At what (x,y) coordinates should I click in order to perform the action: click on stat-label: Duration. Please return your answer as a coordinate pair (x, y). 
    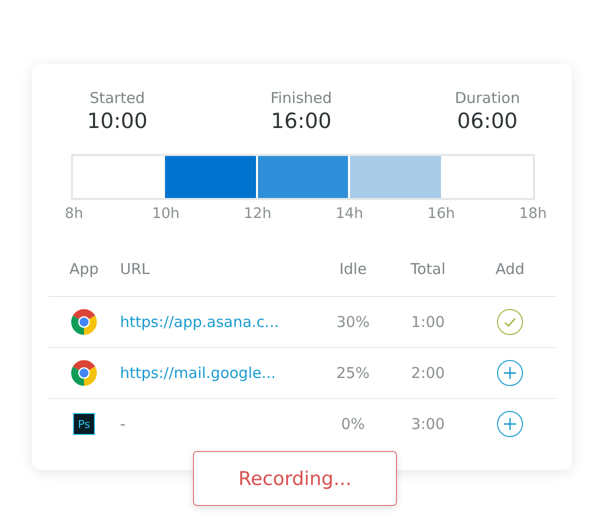
    Looking at the image, I should click on (487, 98).